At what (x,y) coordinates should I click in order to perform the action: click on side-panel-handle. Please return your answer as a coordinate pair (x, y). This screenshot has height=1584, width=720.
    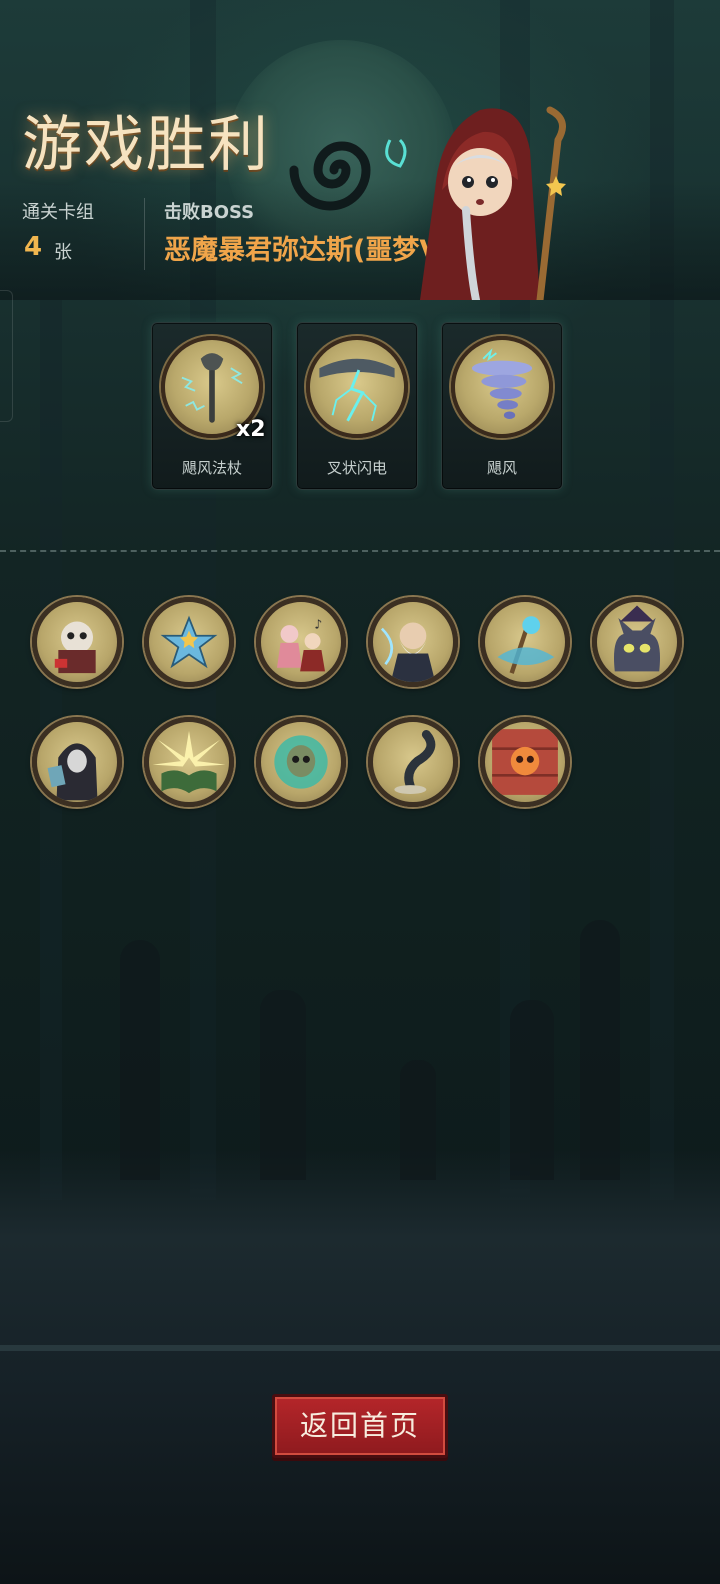
    Looking at the image, I should click on (6, 356).